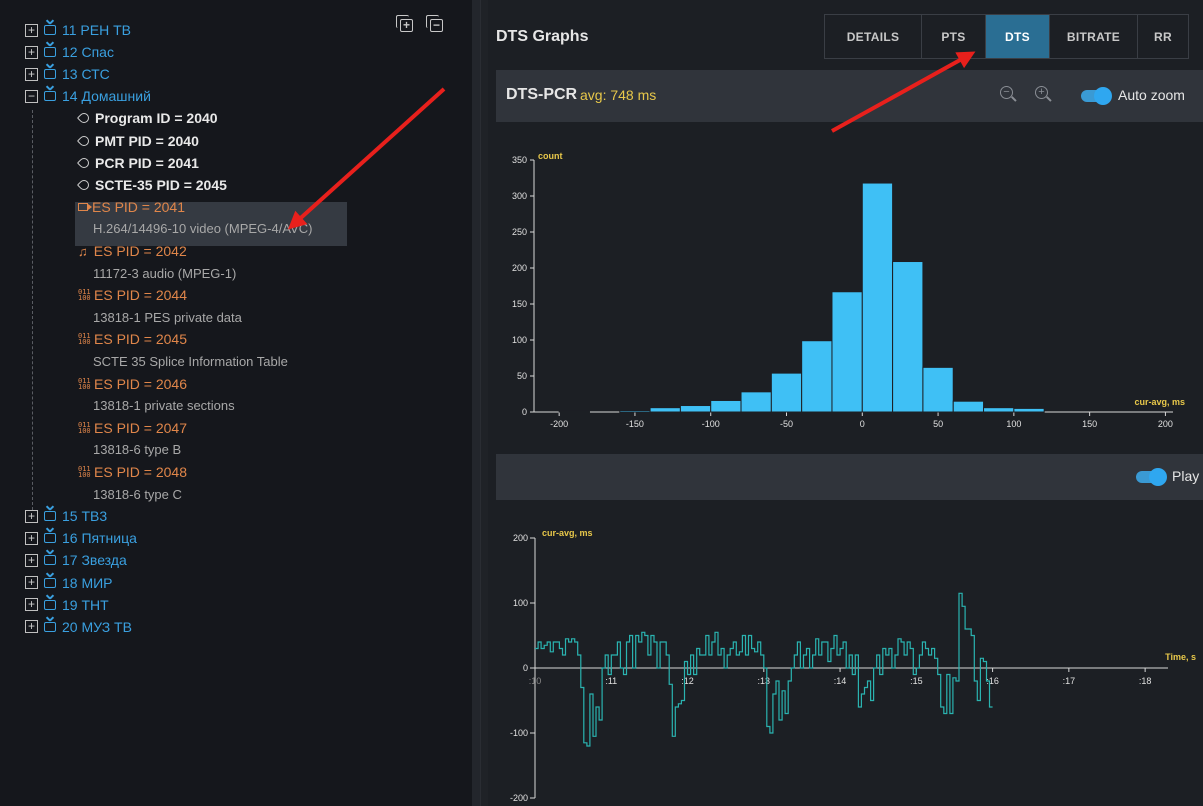 This screenshot has height=806, width=1203. What do you see at coordinates (87, 582) in the screenshot?
I see `program-label: 18 МИР` at bounding box center [87, 582].